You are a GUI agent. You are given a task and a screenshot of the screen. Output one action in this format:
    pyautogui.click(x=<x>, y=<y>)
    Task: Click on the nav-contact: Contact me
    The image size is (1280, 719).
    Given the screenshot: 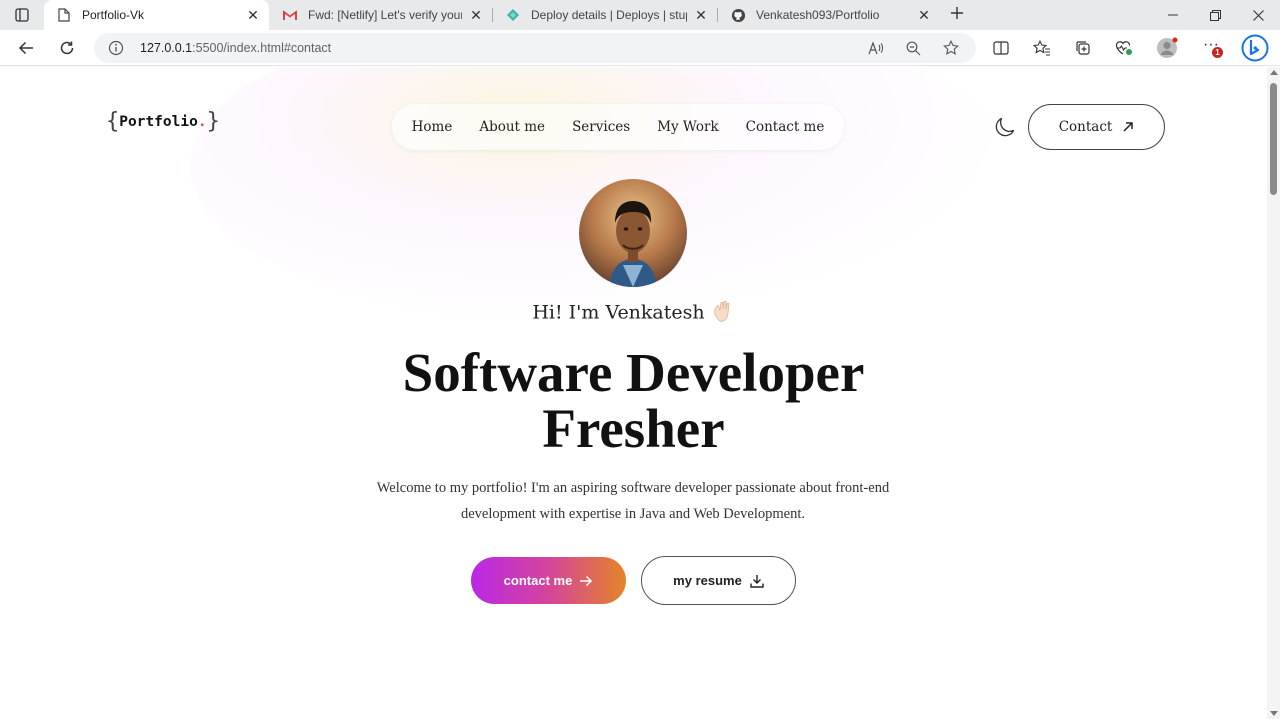 What is the action you would take?
    pyautogui.click(x=785, y=127)
    